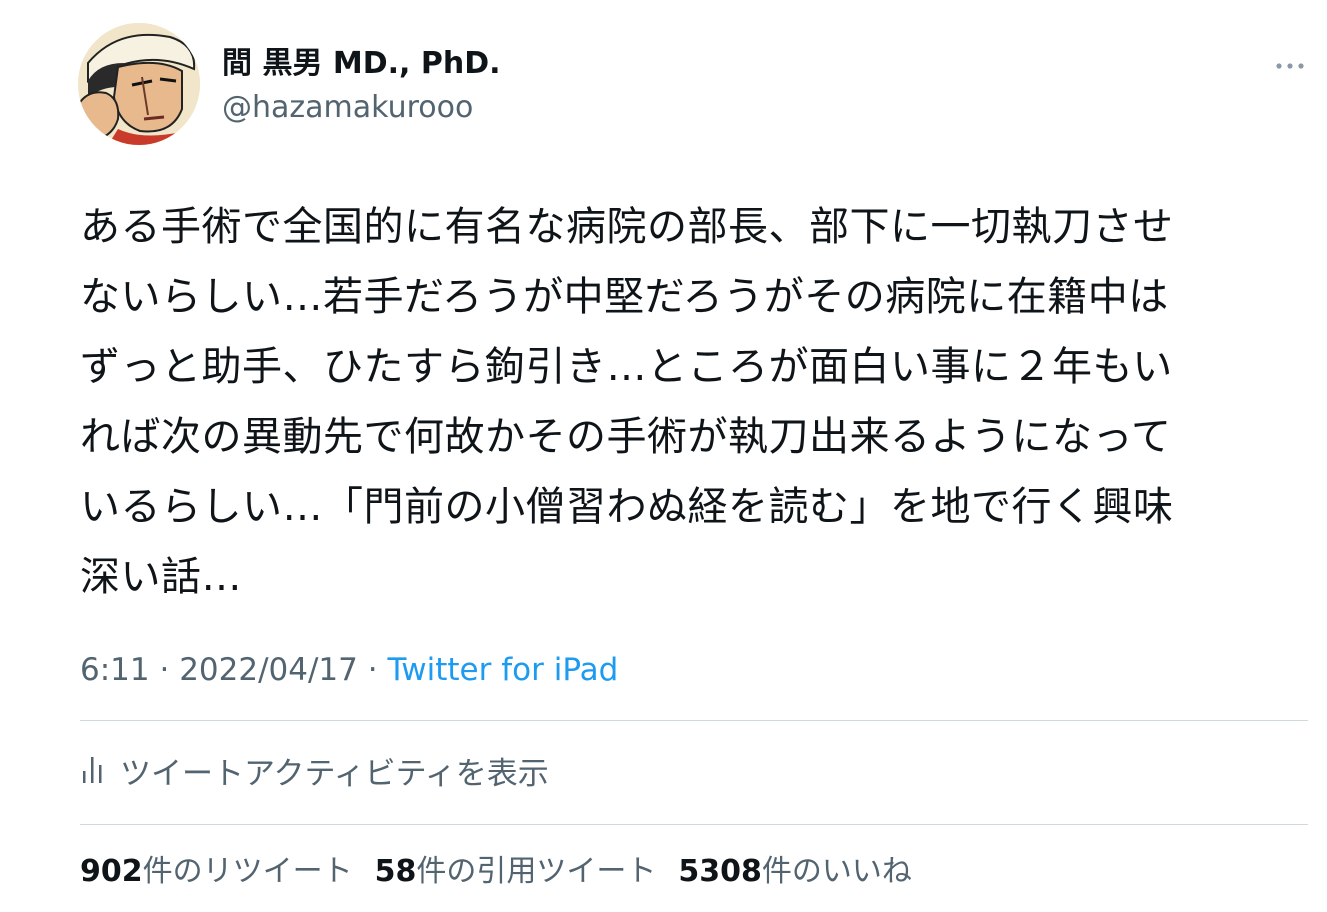 The height and width of the screenshot is (912, 1327). What do you see at coordinates (334, 773) in the screenshot?
I see `tweet-activity-label: ツイートアクティビティを表示` at bounding box center [334, 773].